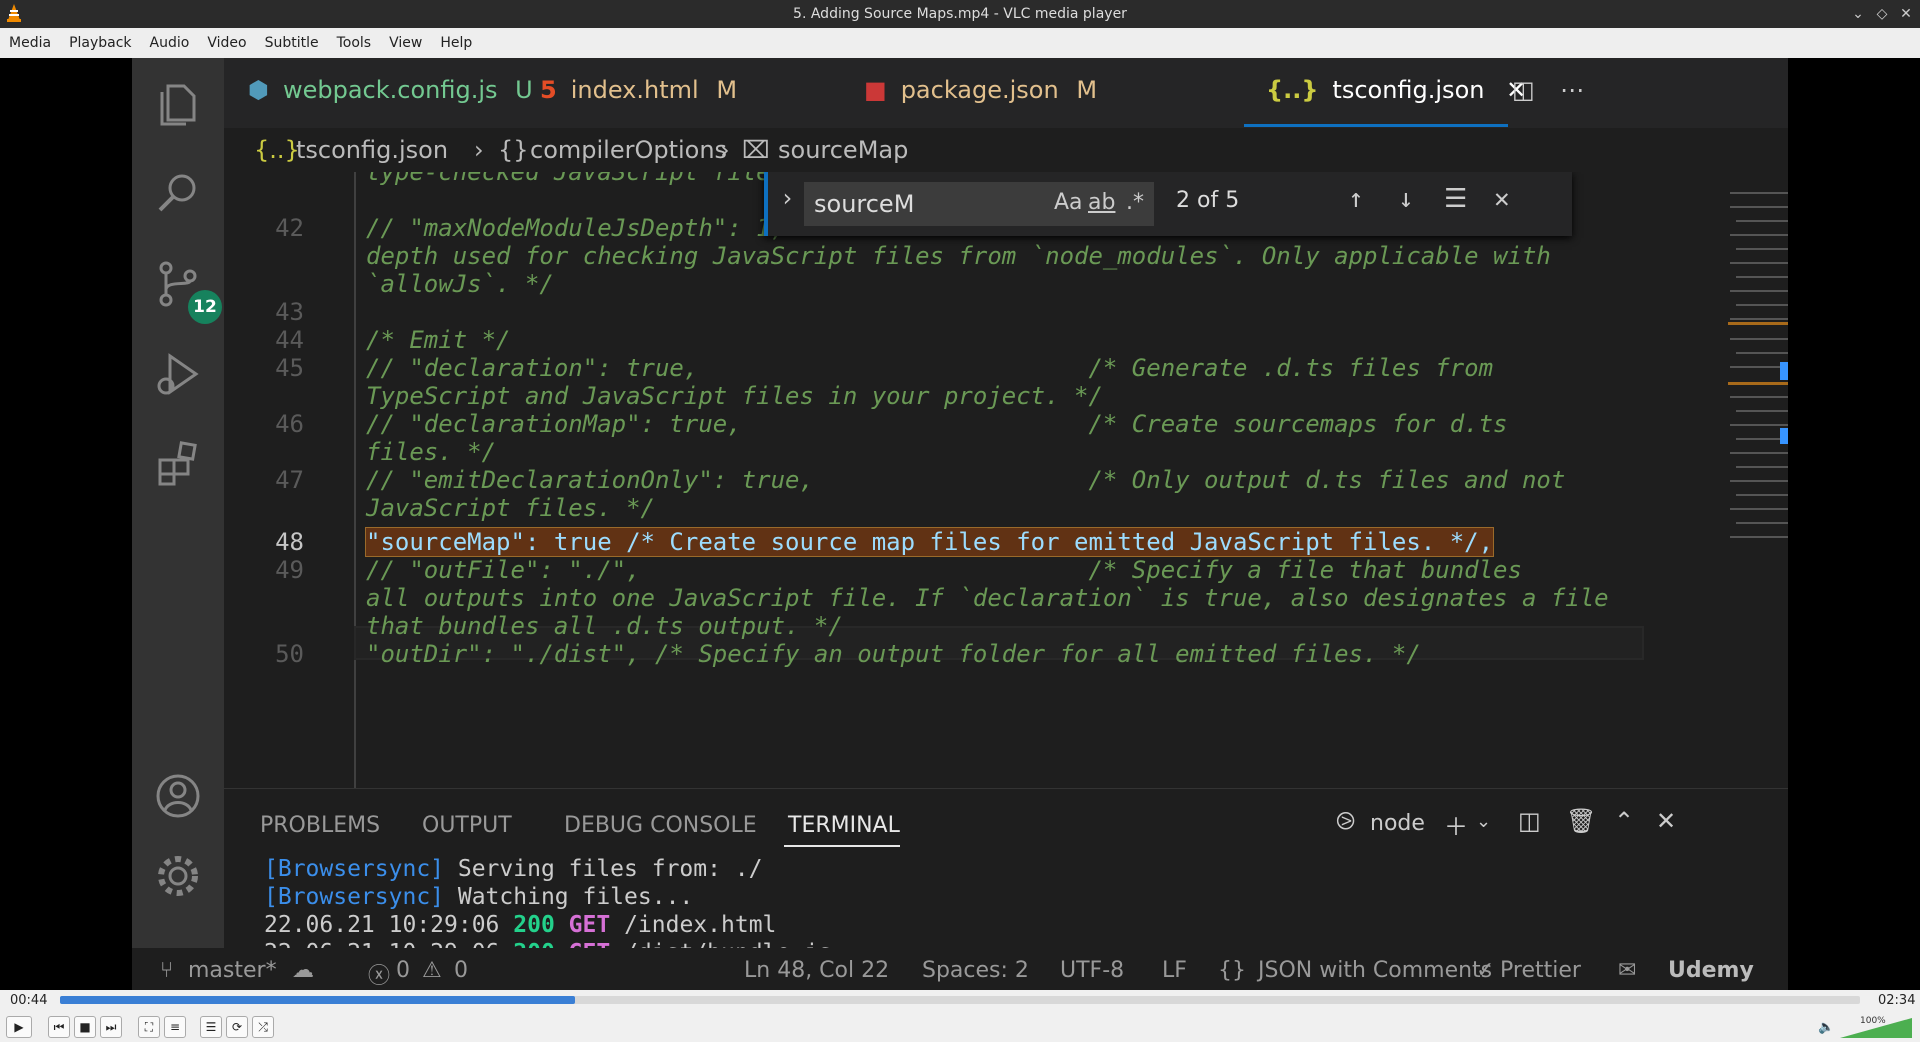 Image resolution: width=1920 pixels, height=1042 pixels. Describe the element at coordinates (1174, 970) in the screenshot. I see `end-of-line: LF` at that location.